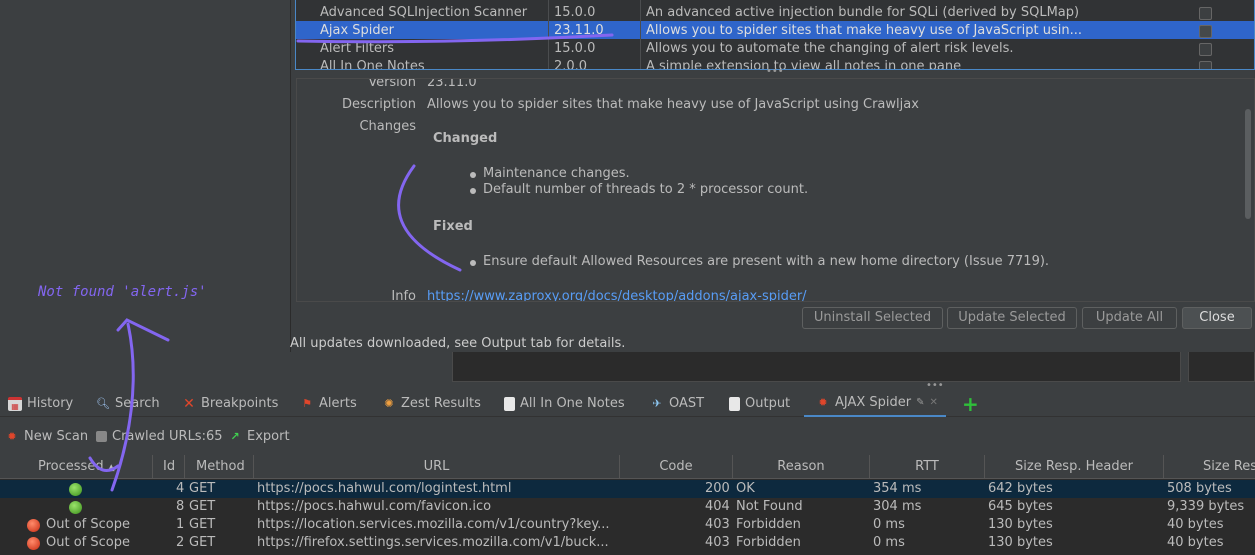 The width and height of the screenshot is (1255, 555). Describe the element at coordinates (338, 403) in the screenshot. I see `tab-label: Alerts` at that location.